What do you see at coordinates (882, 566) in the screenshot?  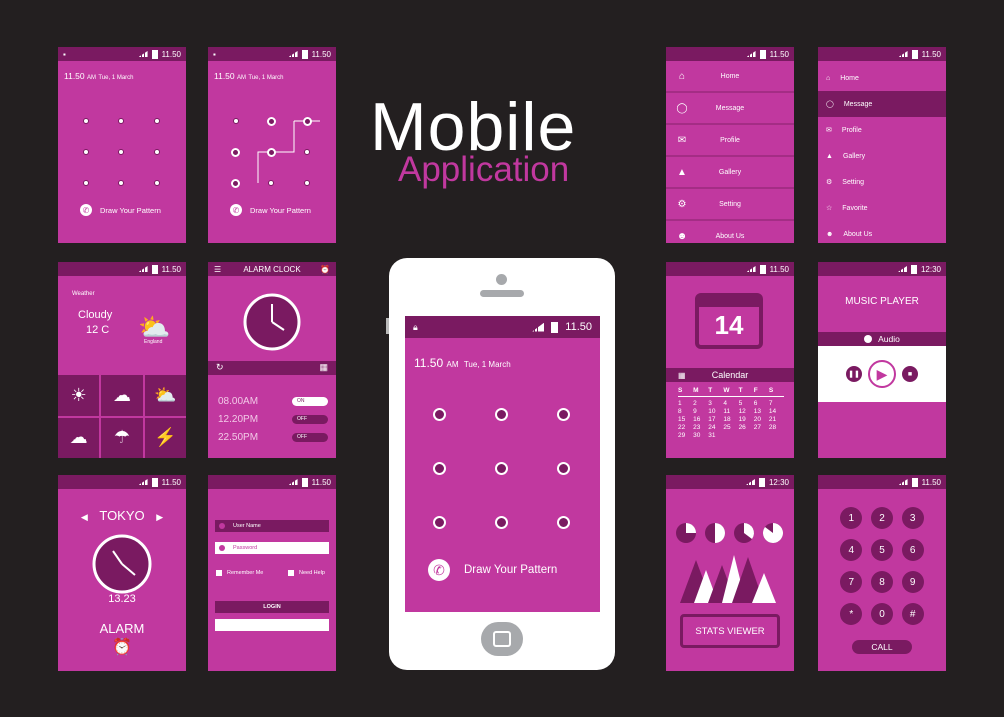 I see `dial-pad: 1 2 3 4 5 6 7 8 9 * 0 #` at bounding box center [882, 566].